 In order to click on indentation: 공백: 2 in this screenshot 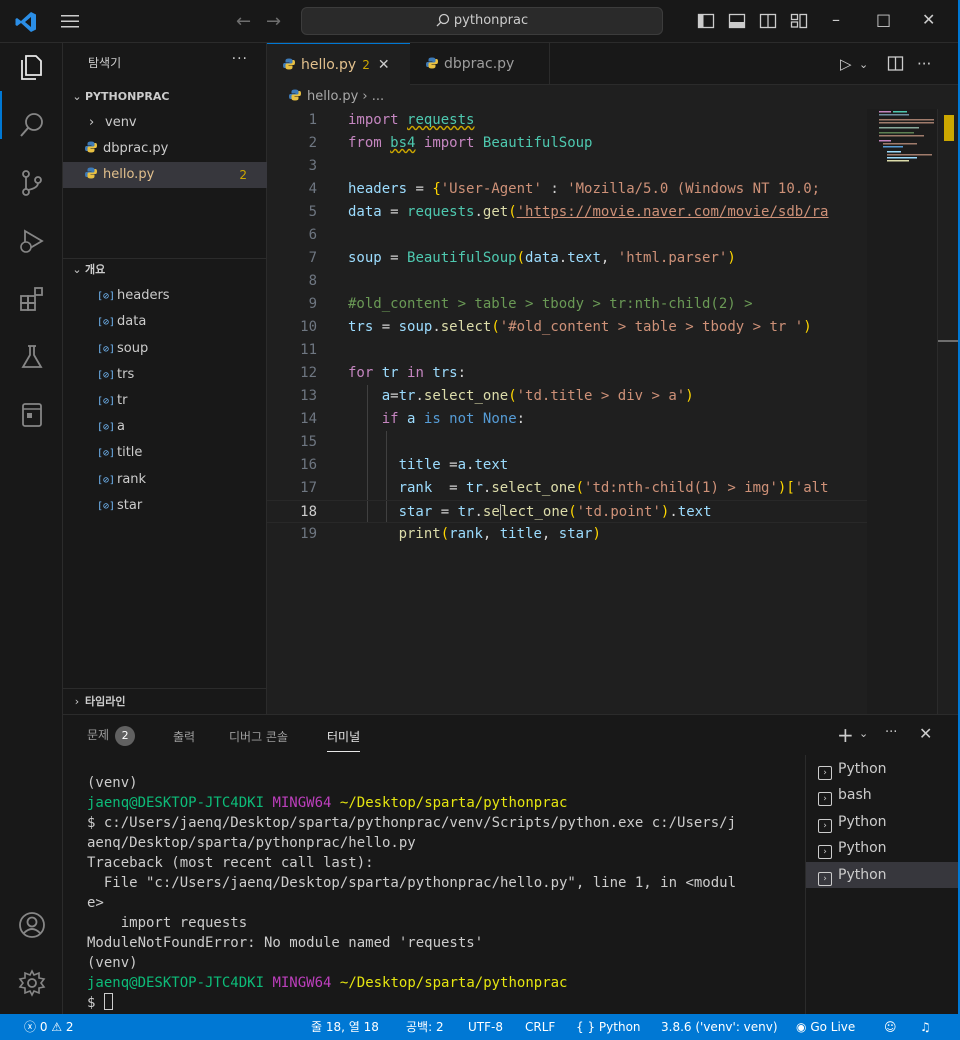, I will do `click(425, 1027)`.